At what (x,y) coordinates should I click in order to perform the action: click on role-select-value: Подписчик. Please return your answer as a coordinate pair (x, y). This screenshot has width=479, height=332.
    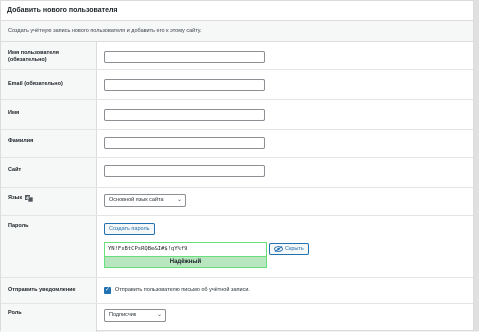
    Looking at the image, I should click on (123, 315).